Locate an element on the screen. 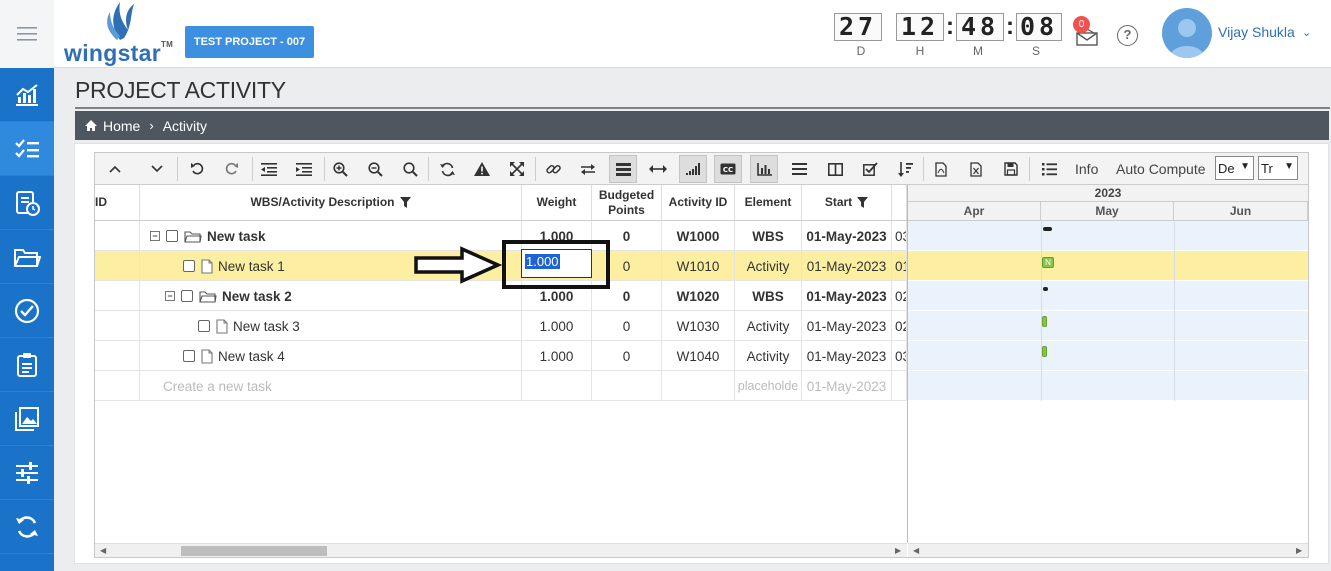 This screenshot has width=1331, height=571. move-up-button is located at coordinates (115, 169).